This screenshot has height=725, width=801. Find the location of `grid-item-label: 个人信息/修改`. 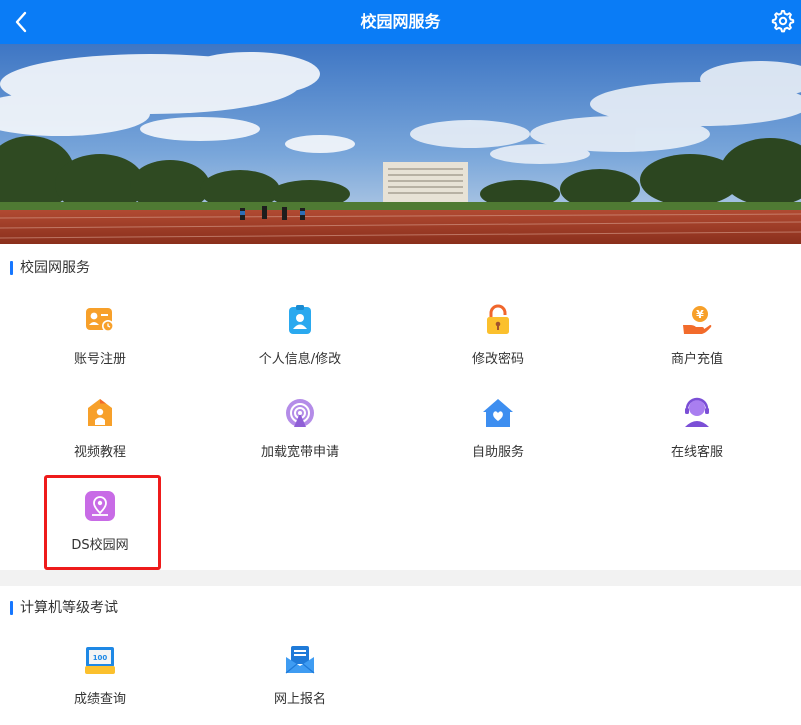

grid-item-label: 个人信息/修改 is located at coordinates (300, 359).